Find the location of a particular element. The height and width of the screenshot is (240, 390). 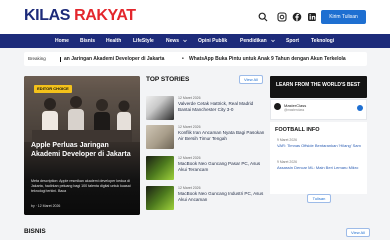

bisnis-view-all: View All is located at coordinates (358, 232).